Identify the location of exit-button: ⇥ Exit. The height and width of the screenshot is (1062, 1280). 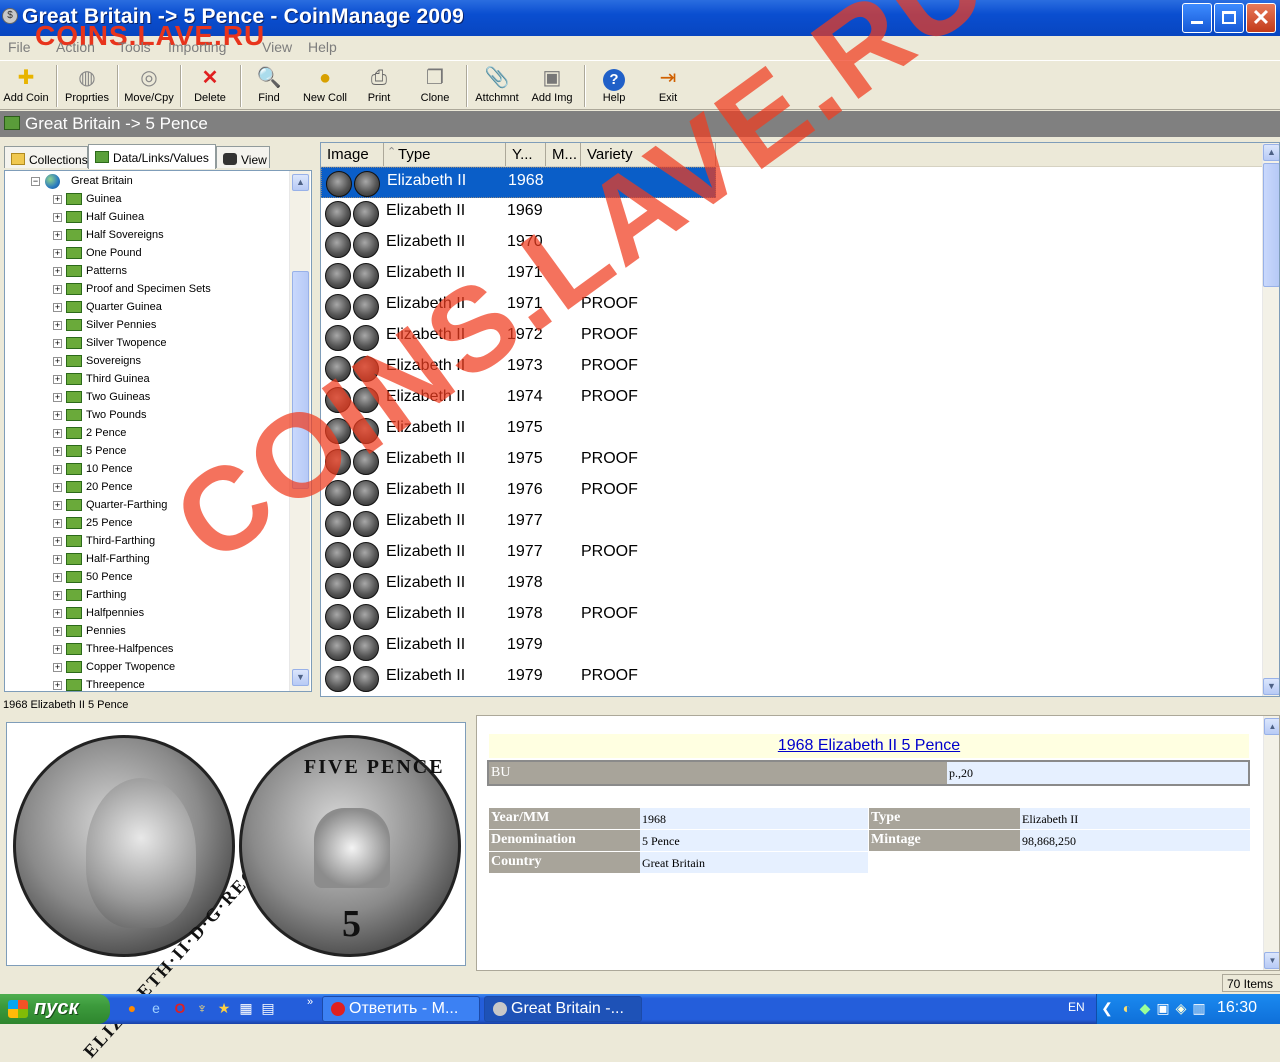
(668, 86).